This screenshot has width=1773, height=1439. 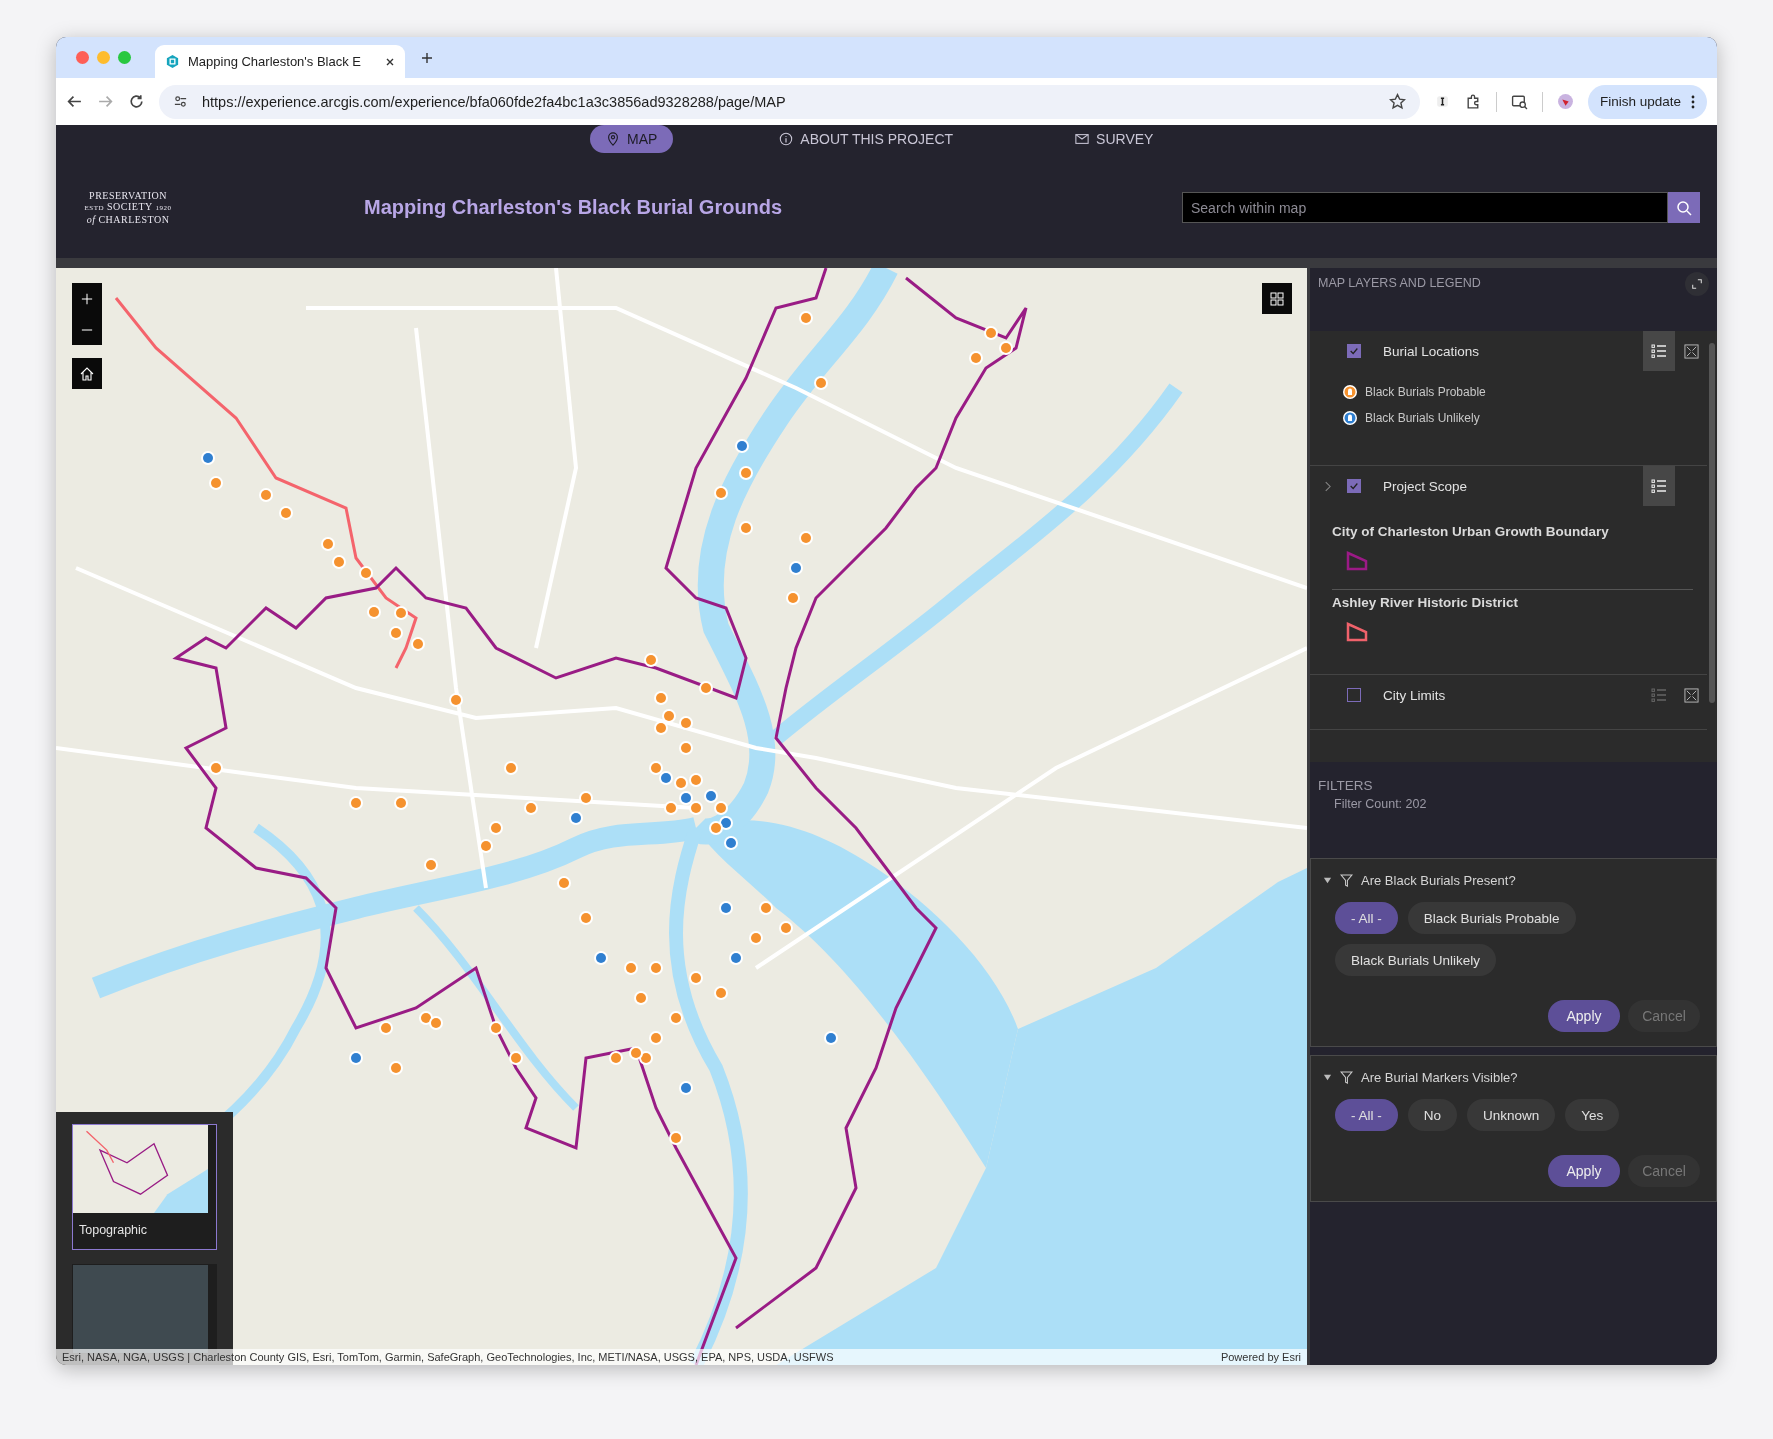 What do you see at coordinates (786, 139) in the screenshot?
I see `info-icon` at bounding box center [786, 139].